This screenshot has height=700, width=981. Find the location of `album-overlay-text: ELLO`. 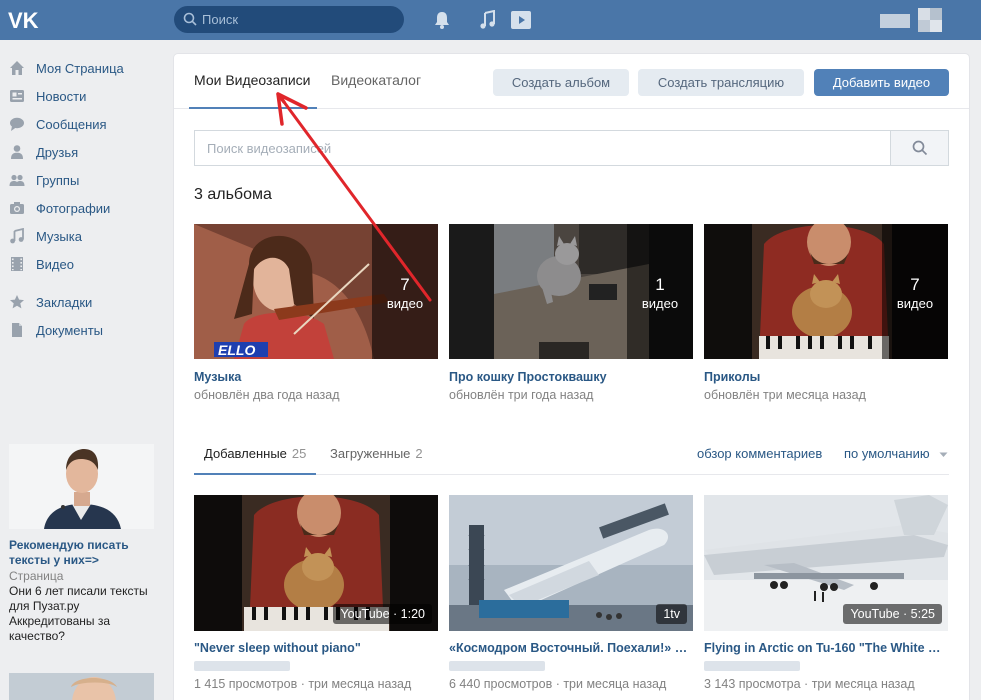

album-overlay-text: ELLO is located at coordinates (236, 350).